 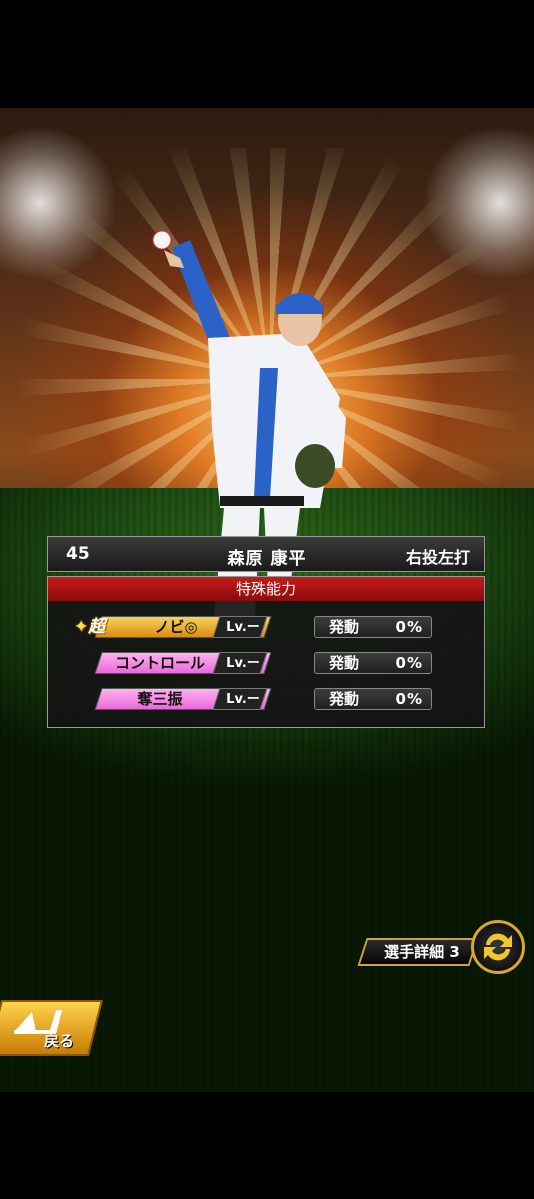 What do you see at coordinates (266, 589) in the screenshot?
I see `special-ability-header: 特殊能力` at bounding box center [266, 589].